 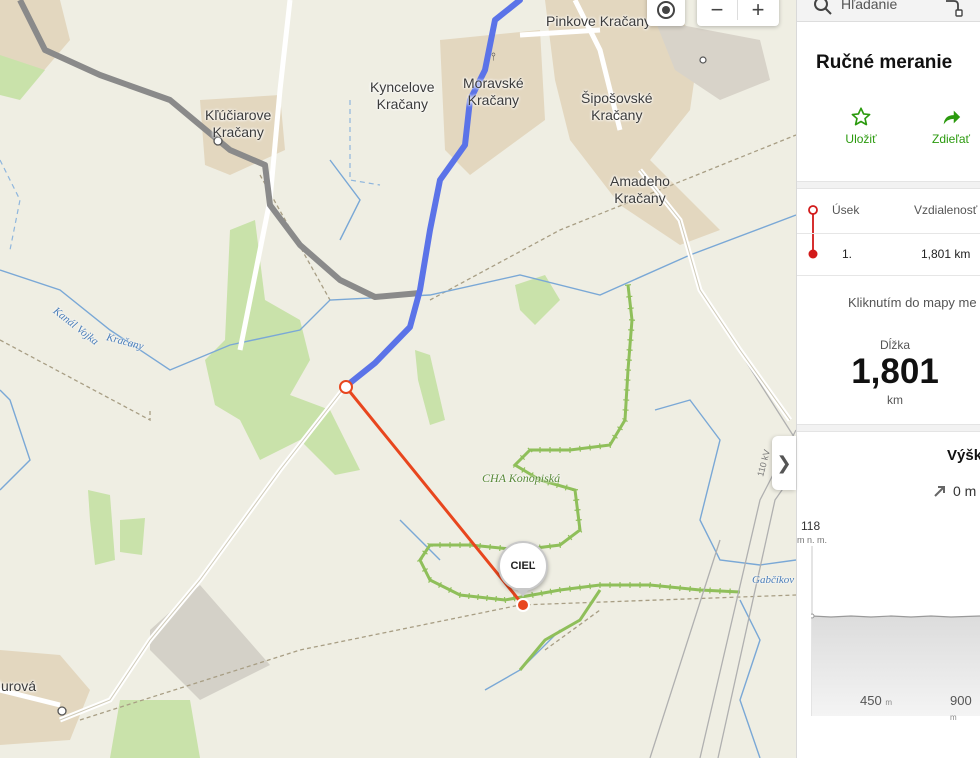 What do you see at coordinates (346, 387) in the screenshot?
I see `measure-start-point` at bounding box center [346, 387].